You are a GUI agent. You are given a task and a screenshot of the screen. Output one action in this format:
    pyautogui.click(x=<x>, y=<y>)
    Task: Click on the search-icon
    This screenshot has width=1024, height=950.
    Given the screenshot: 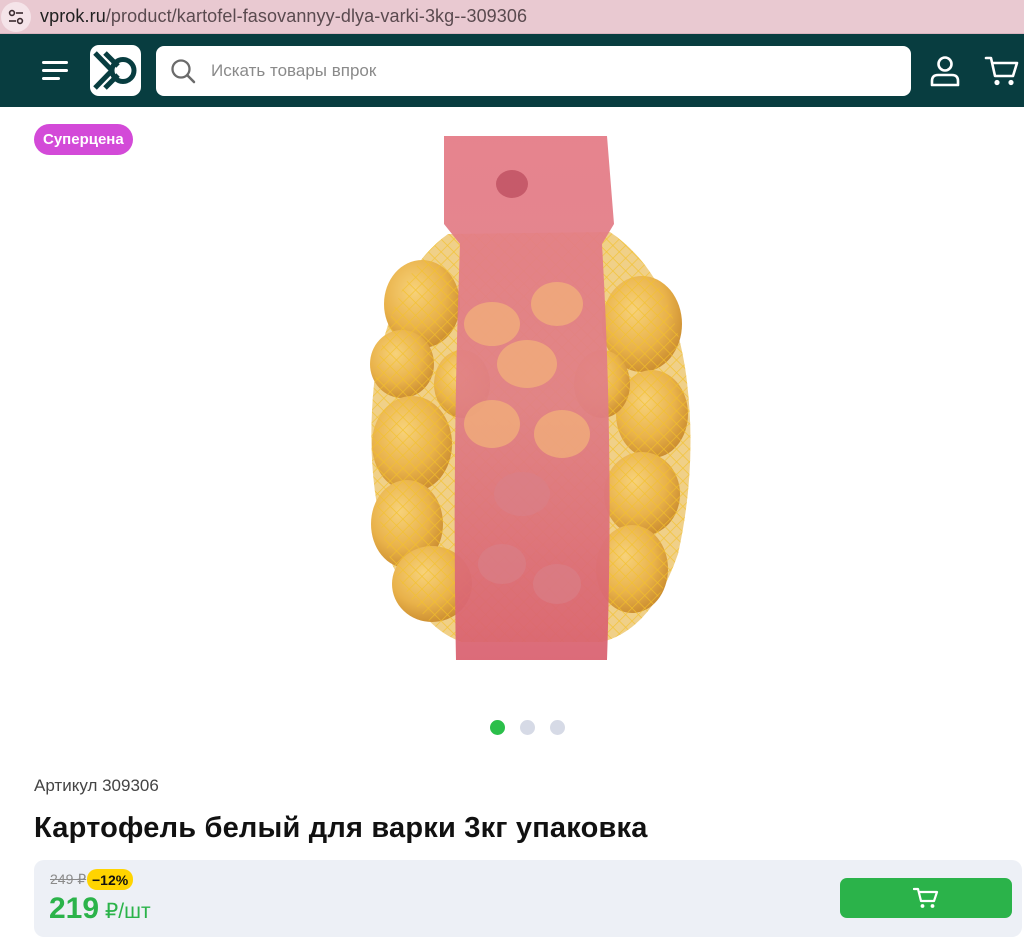 What is the action you would take?
    pyautogui.click(x=183, y=71)
    